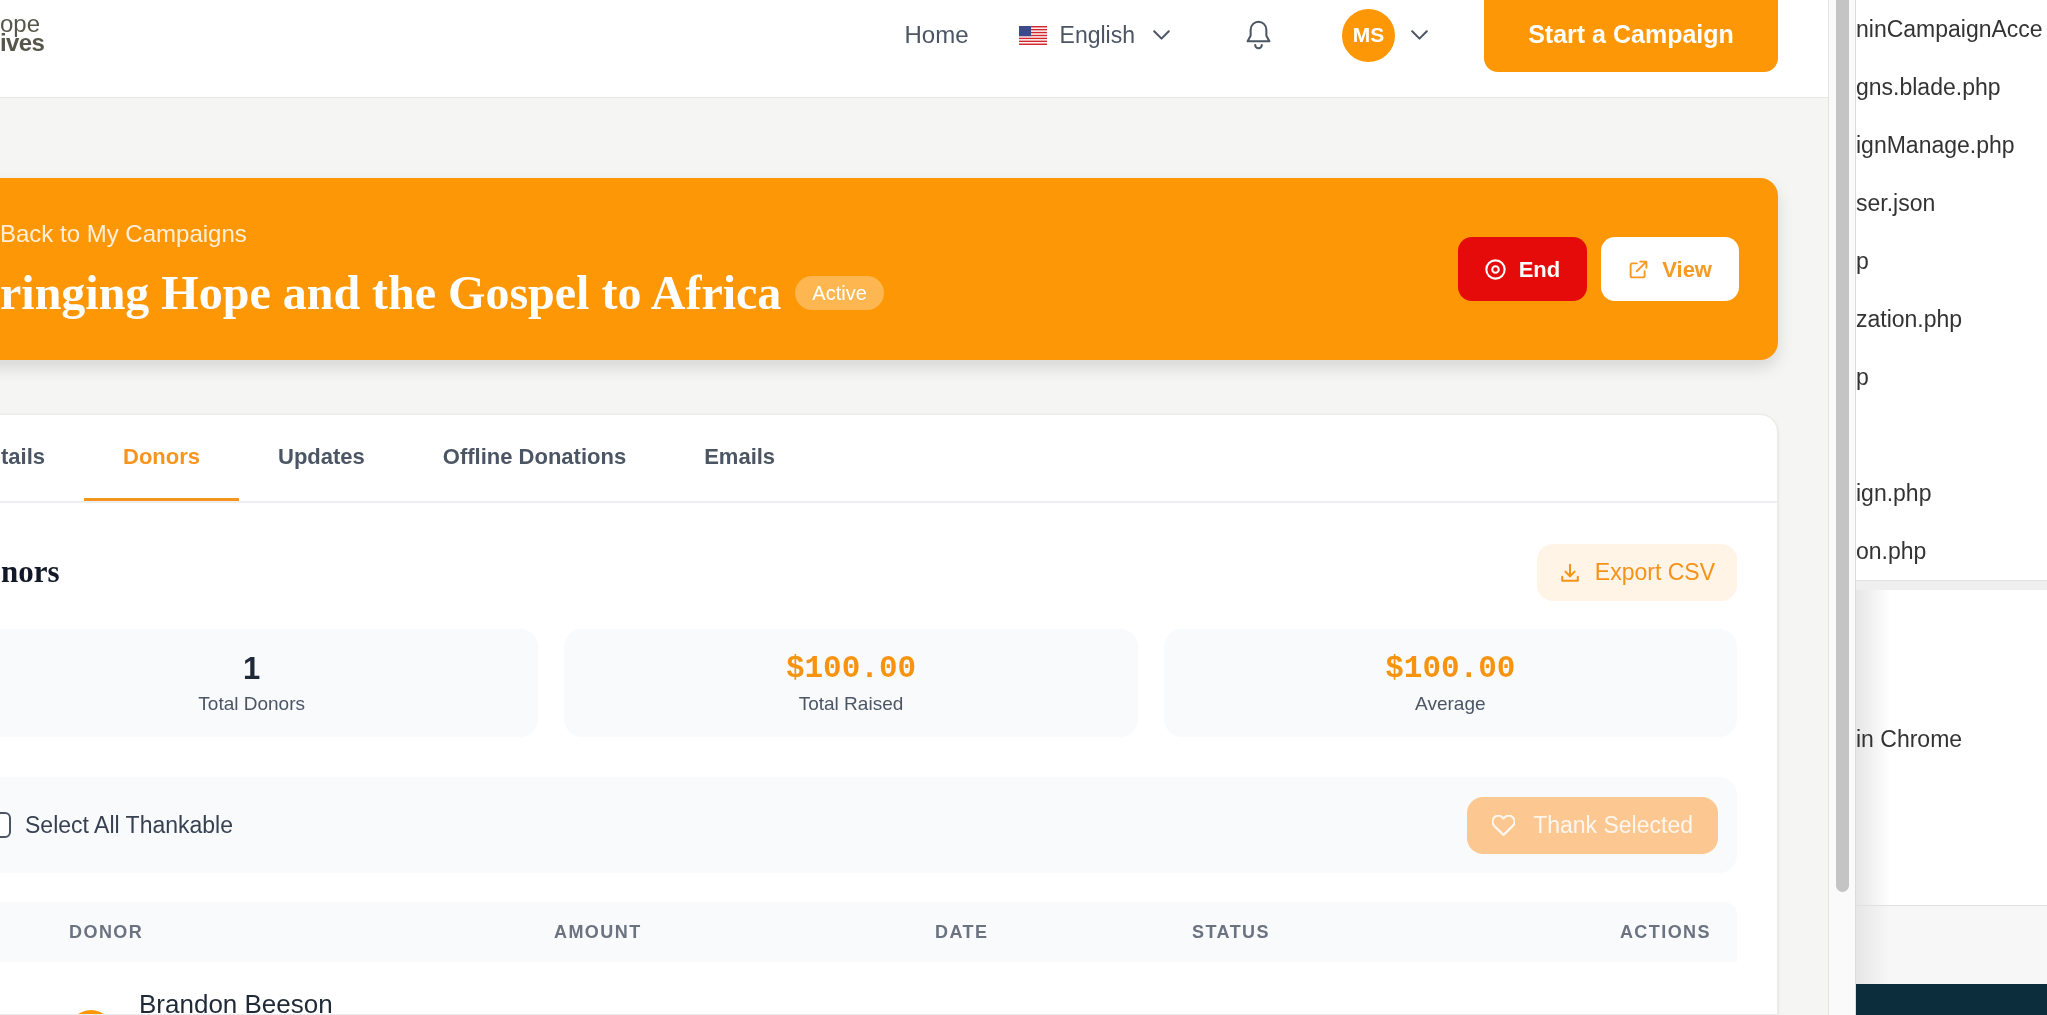  Describe the element at coordinates (851, 704) in the screenshot. I see `stat-label: Total Raised` at that location.